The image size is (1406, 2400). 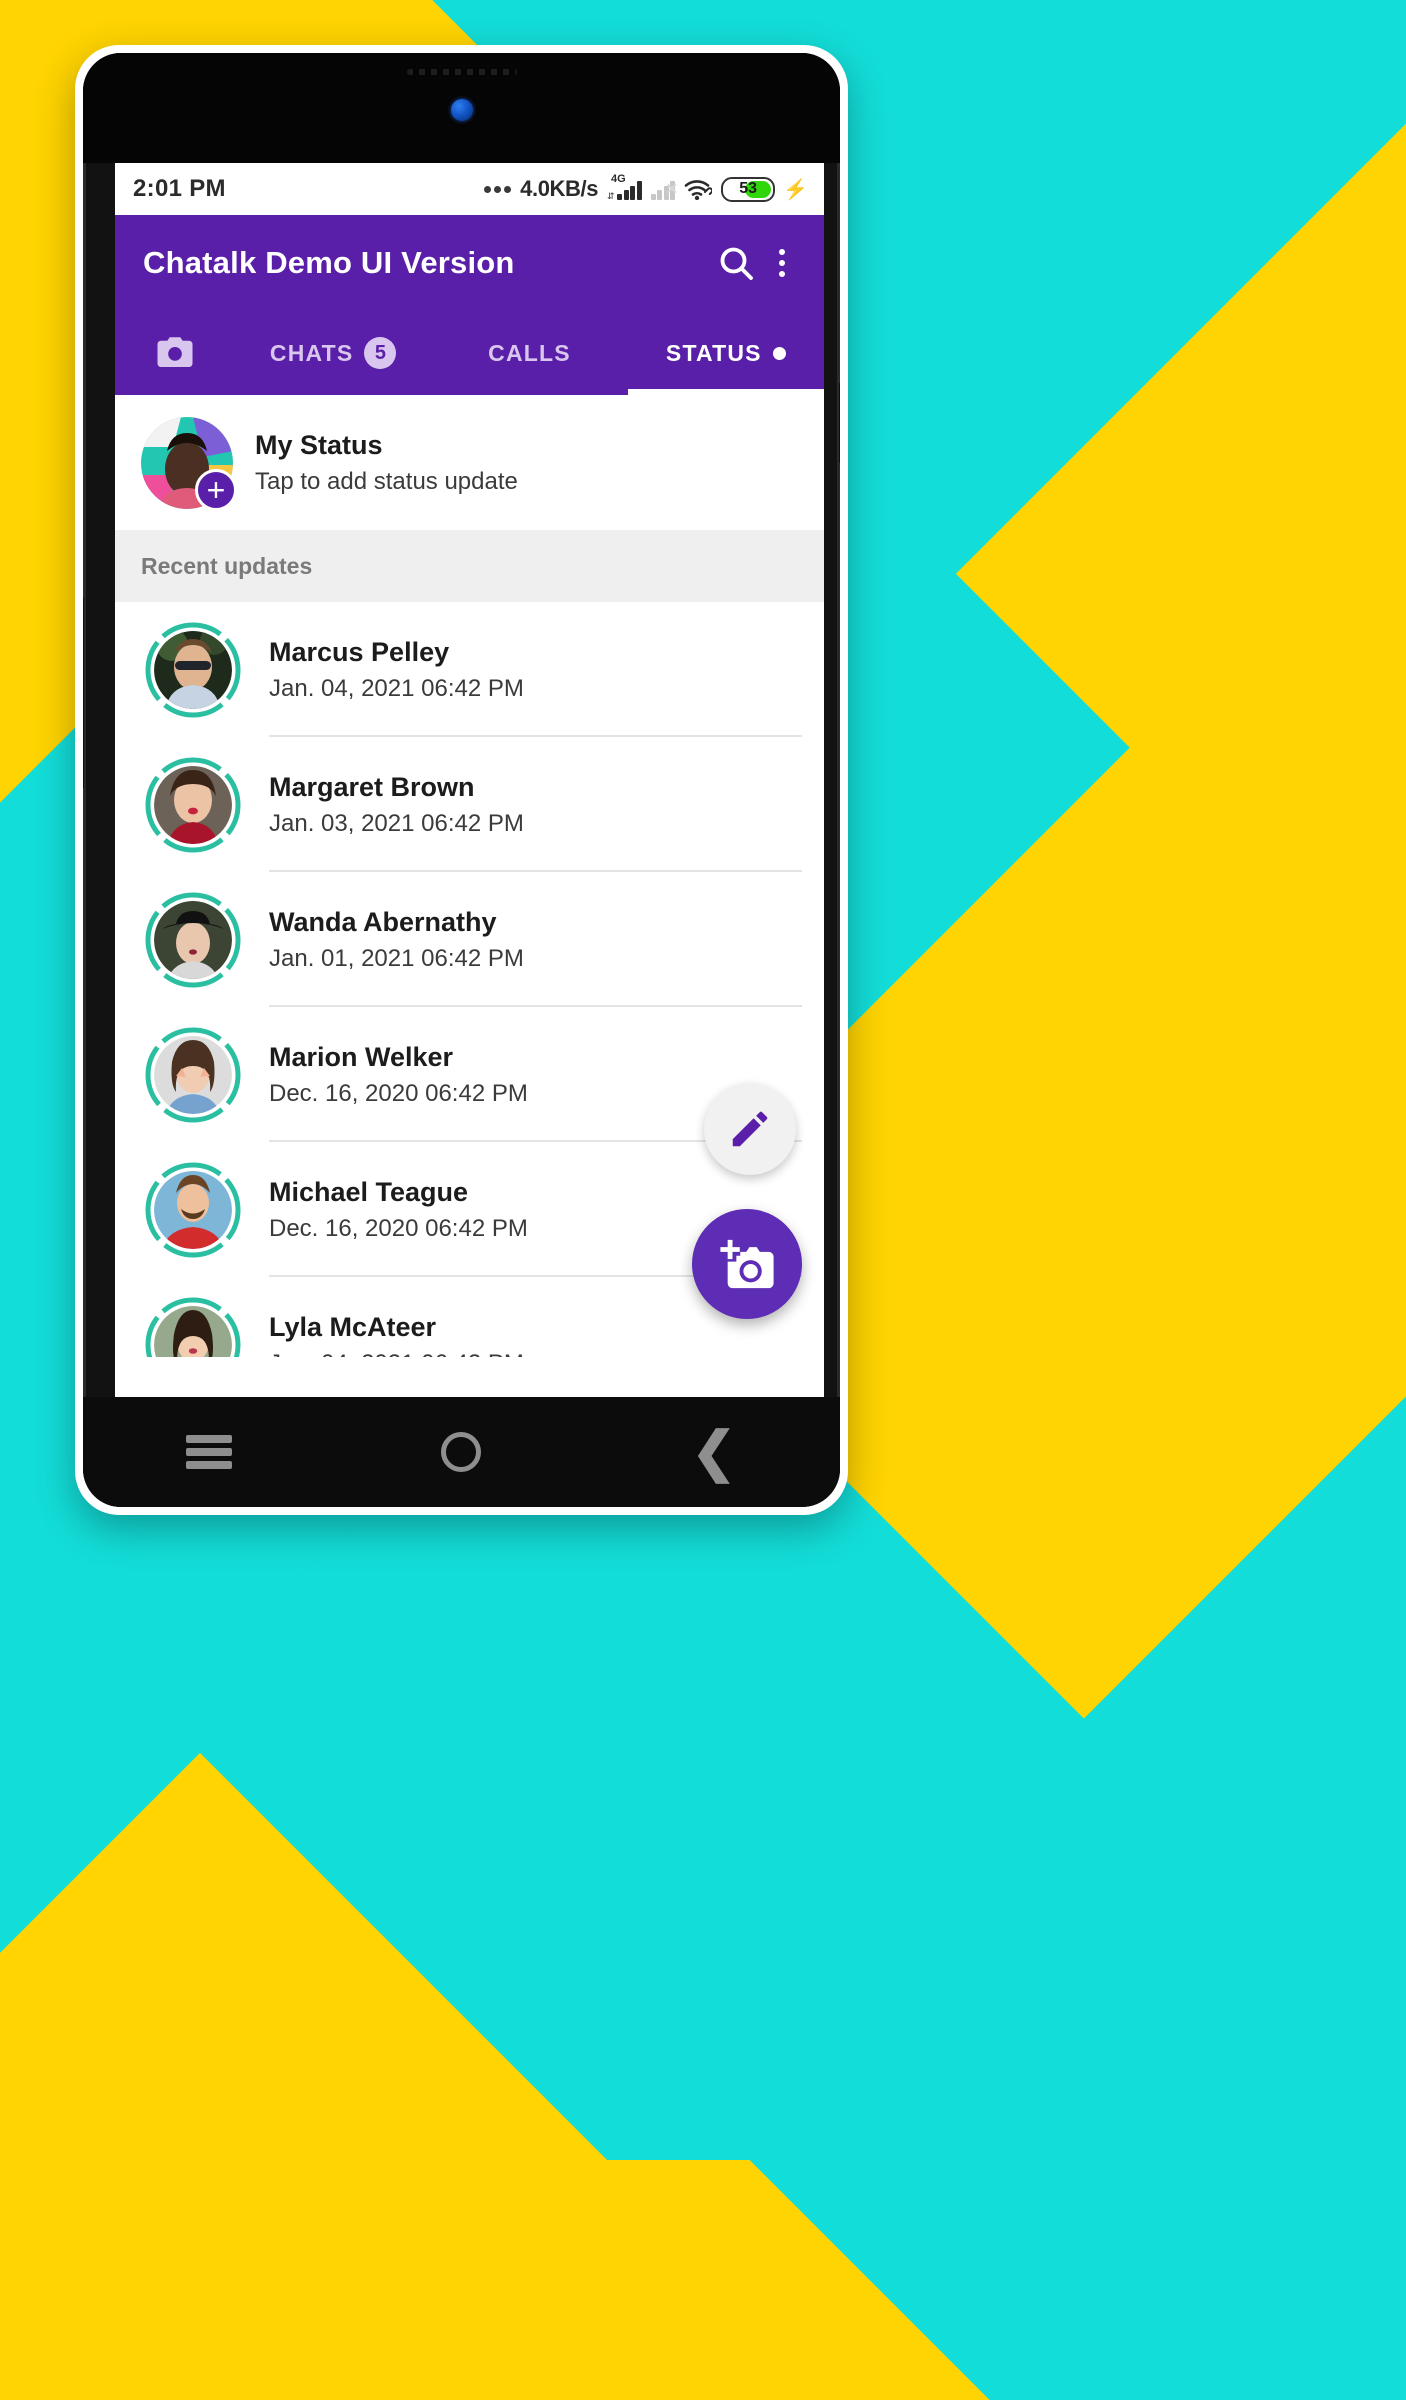 I want to click on status-row-2: Wanda Abernathy Jan. 01, 2021 06:42 PM, so click(x=469, y=939).